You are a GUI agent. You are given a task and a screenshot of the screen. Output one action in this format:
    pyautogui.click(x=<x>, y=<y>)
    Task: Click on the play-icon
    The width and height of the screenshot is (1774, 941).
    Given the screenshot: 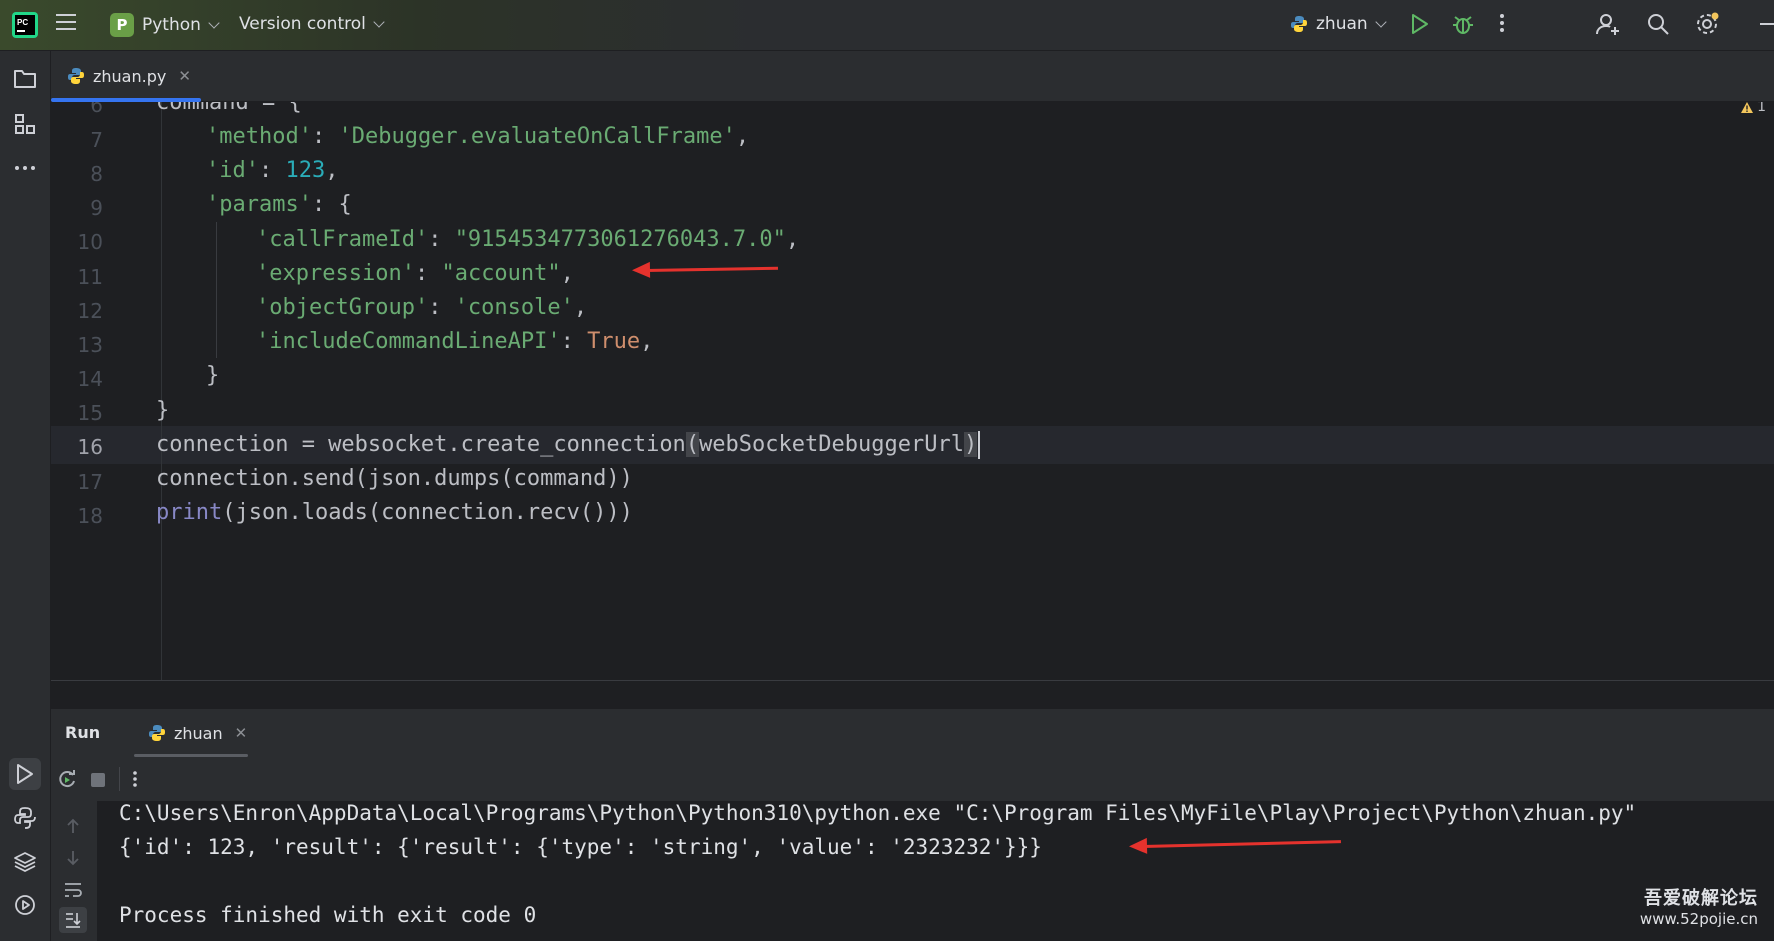 What is the action you would take?
    pyautogui.click(x=1420, y=24)
    